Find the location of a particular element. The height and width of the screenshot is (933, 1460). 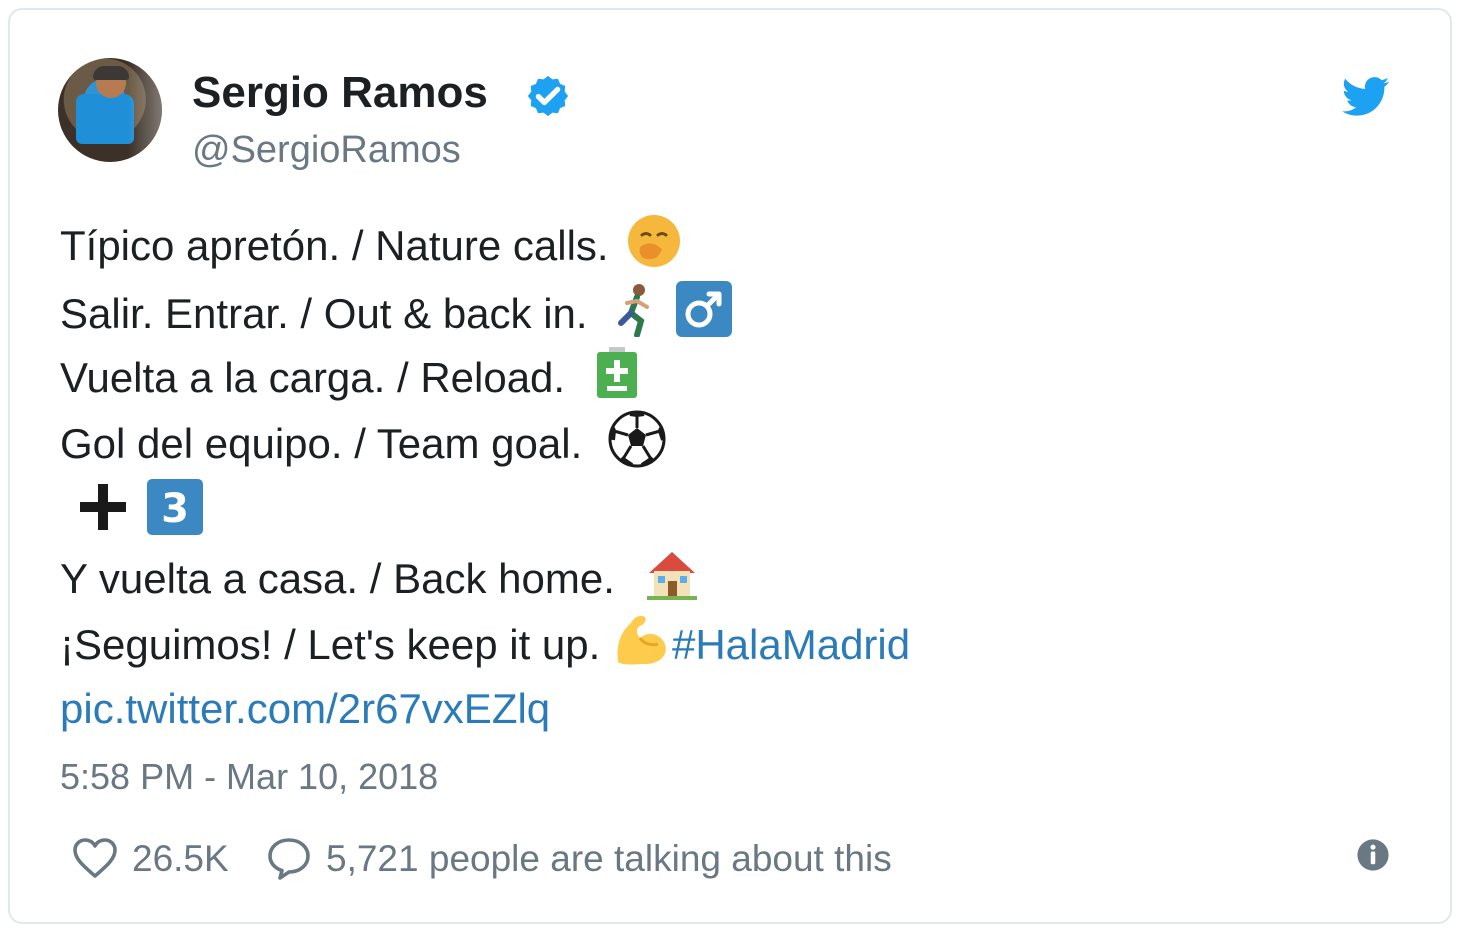

tweet-timestamp: 5:58 PM - Mar 10, 2018 is located at coordinates (249, 777).